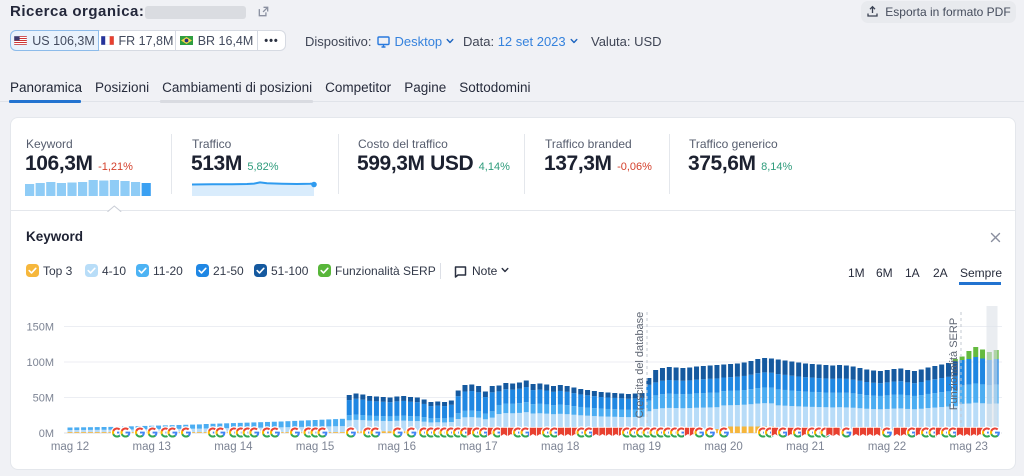 Image resolution: width=1024 pixels, height=476 pixels. I want to click on svg-text: mag 22, so click(887, 447).